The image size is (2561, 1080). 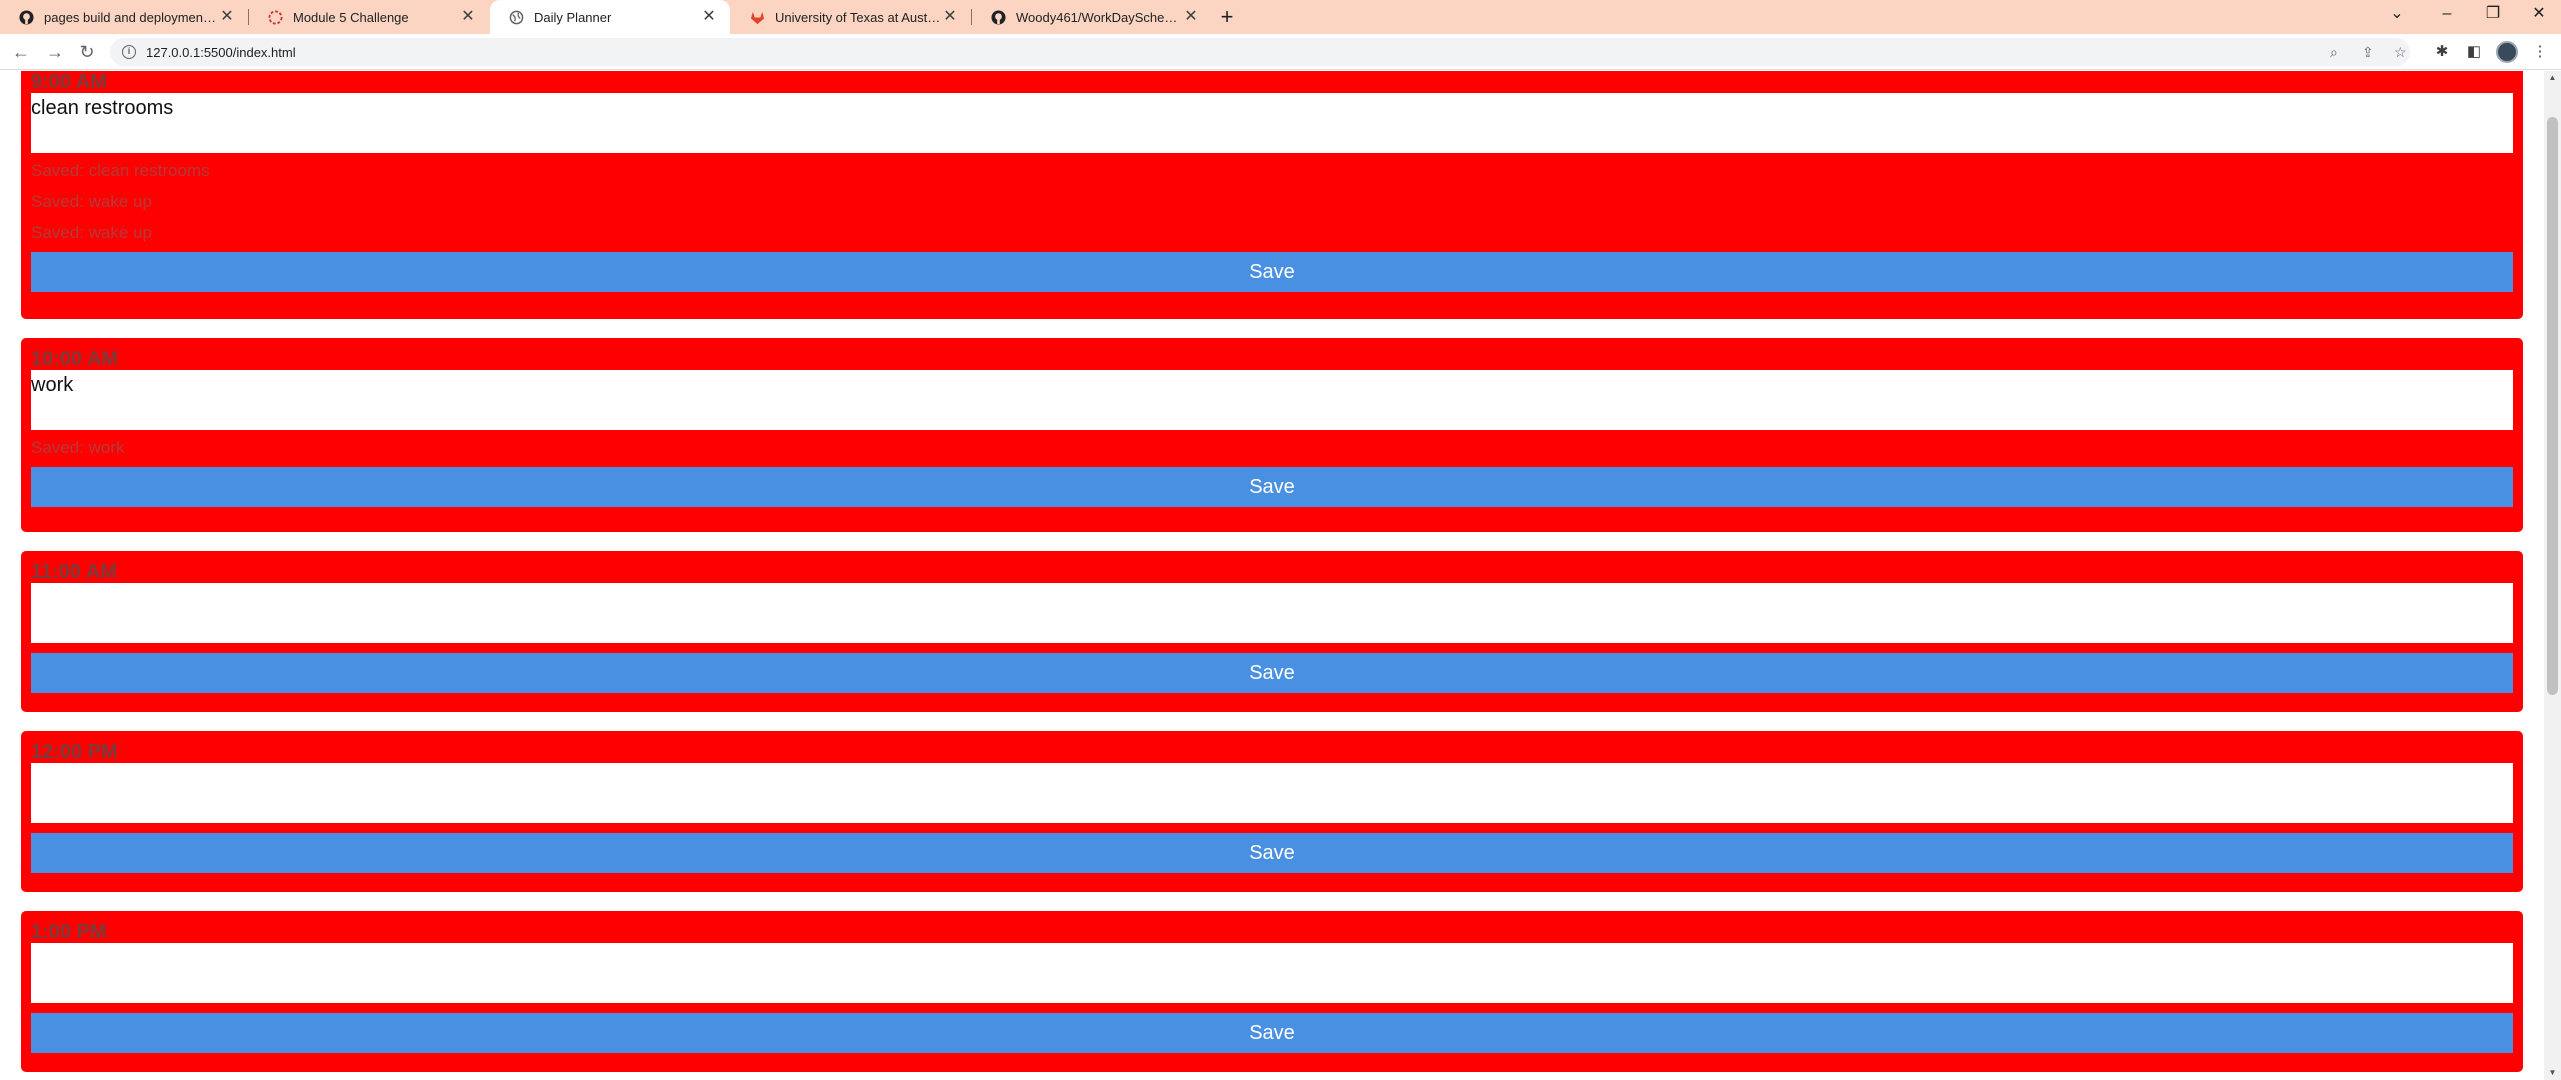 What do you see at coordinates (221, 52) in the screenshot?
I see `url-text: 127.0.0.1:5500/index.html` at bounding box center [221, 52].